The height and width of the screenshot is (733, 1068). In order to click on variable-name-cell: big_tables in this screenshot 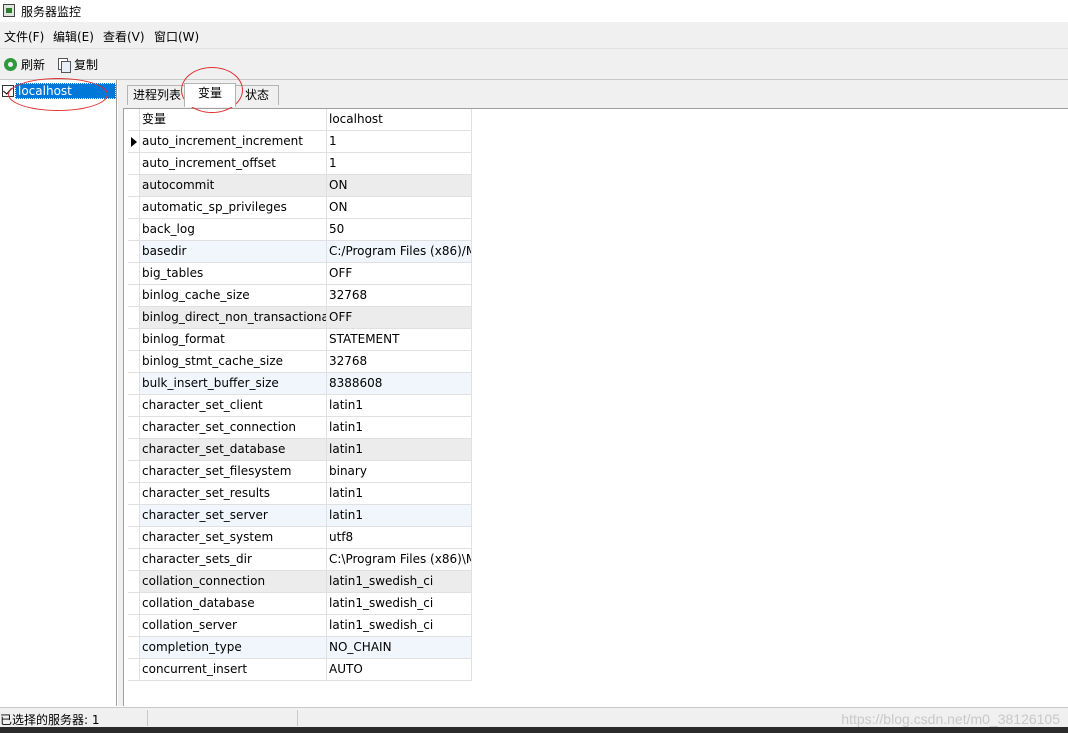, I will do `click(233, 274)`.